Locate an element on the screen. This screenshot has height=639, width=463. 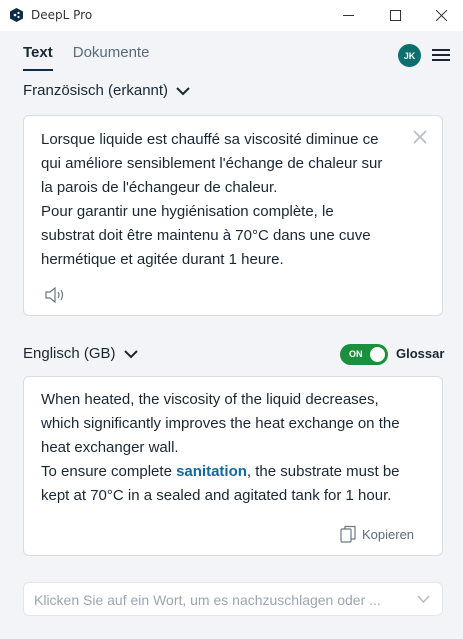
copy-icon is located at coordinates (348, 534).